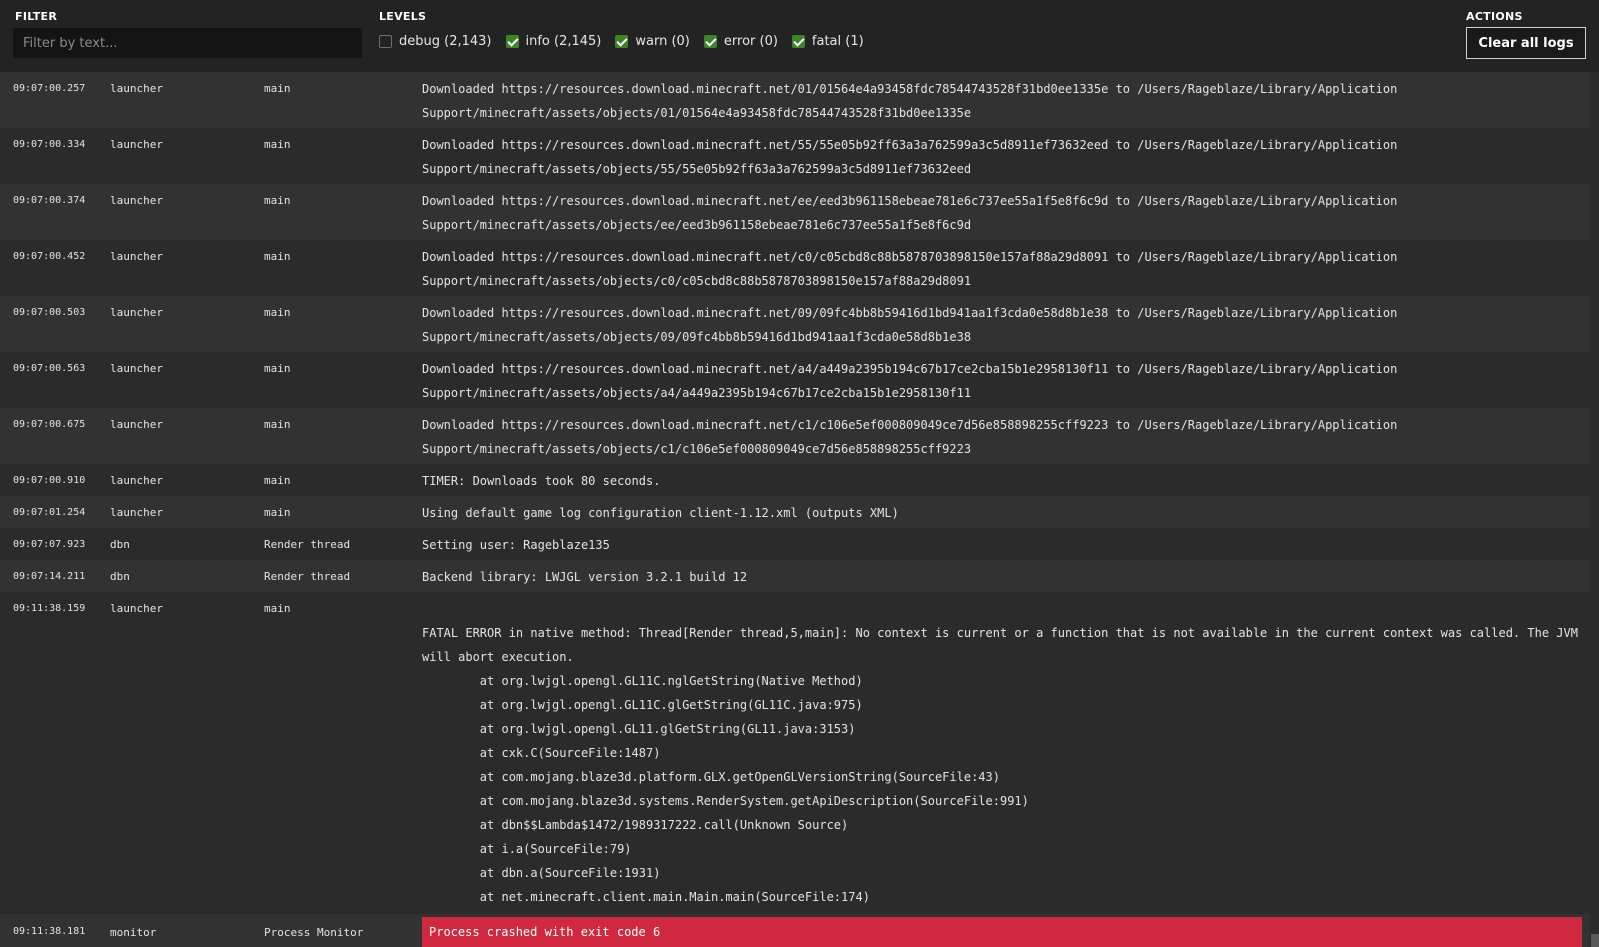 The height and width of the screenshot is (947, 1599). I want to click on crash-message: Process crashed with exit code 6, so click(545, 932).